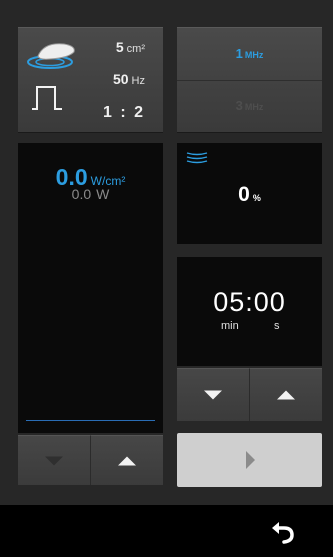 The height and width of the screenshot is (557, 333). Describe the element at coordinates (244, 194) in the screenshot. I see `output-value: 0` at that location.